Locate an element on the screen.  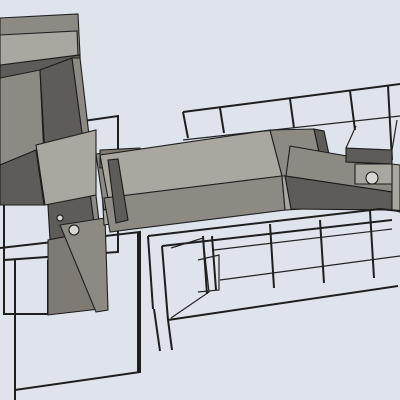
bolt-circle is located at coordinates (60, 218).